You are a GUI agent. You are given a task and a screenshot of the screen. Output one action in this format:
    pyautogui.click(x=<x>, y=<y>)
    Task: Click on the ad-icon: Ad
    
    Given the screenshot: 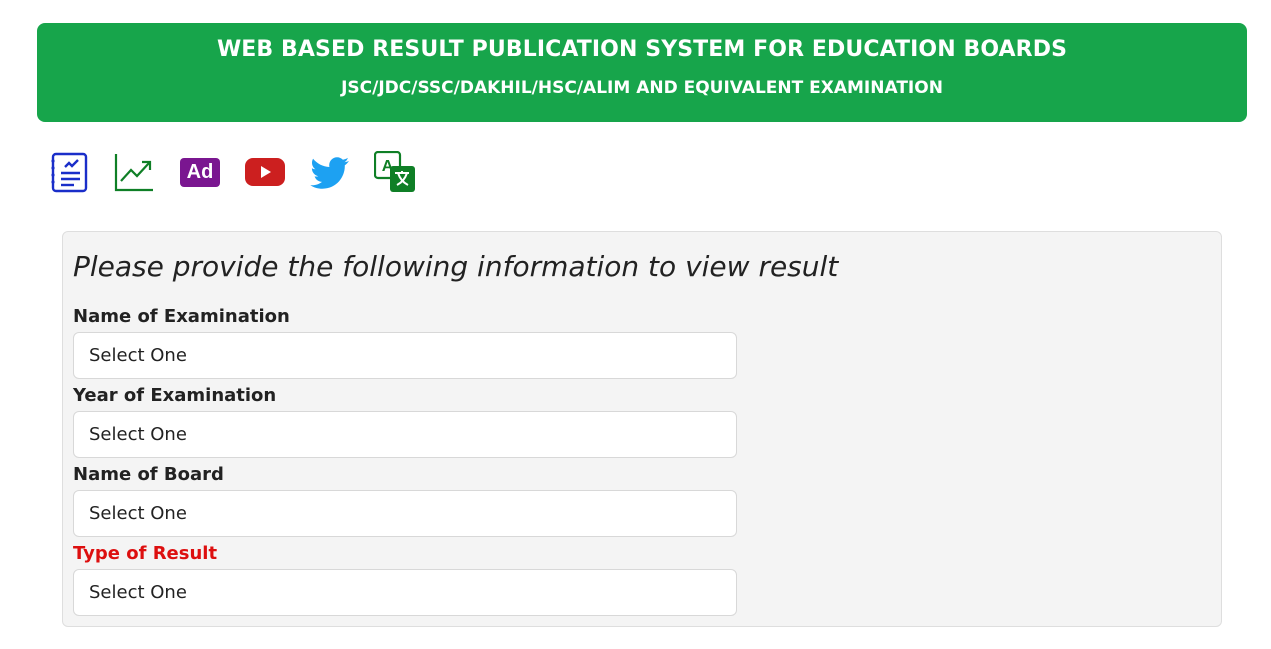 What is the action you would take?
    pyautogui.click(x=200, y=172)
    